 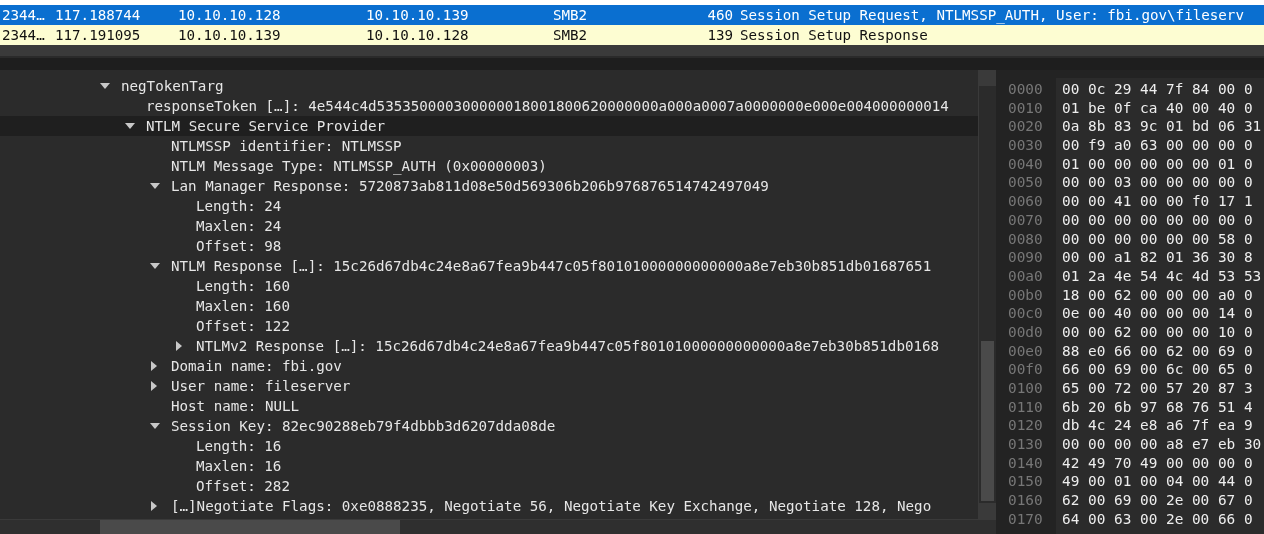 I want to click on hex-offset: 00c0, so click(x=1025, y=313).